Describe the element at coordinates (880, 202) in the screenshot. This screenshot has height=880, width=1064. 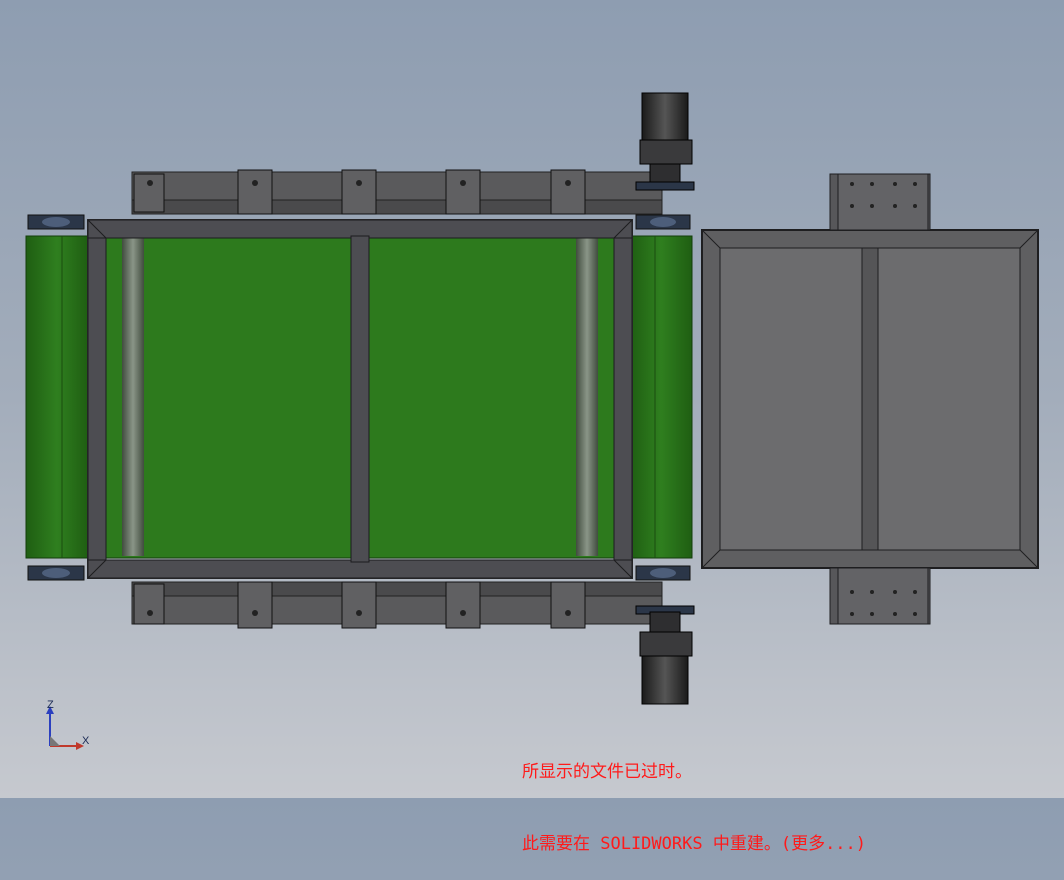
I see `mount-plate-top` at that location.